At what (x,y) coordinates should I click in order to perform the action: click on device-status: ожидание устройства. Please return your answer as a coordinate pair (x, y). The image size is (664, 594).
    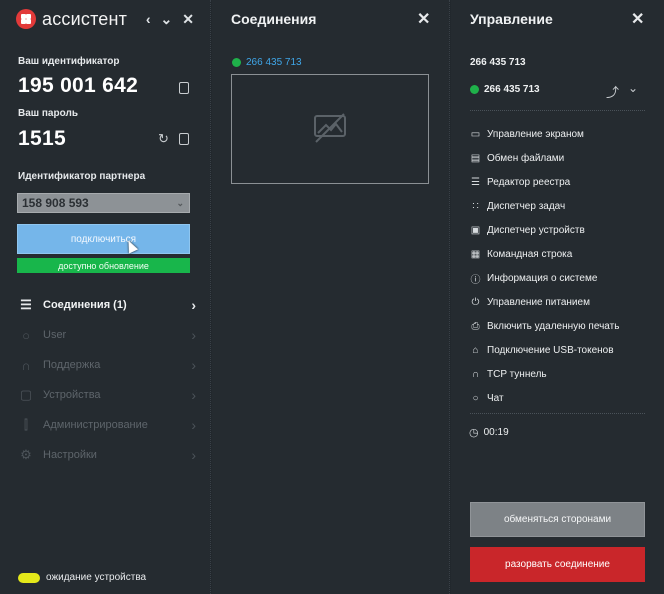
    Looking at the image, I should click on (82, 577).